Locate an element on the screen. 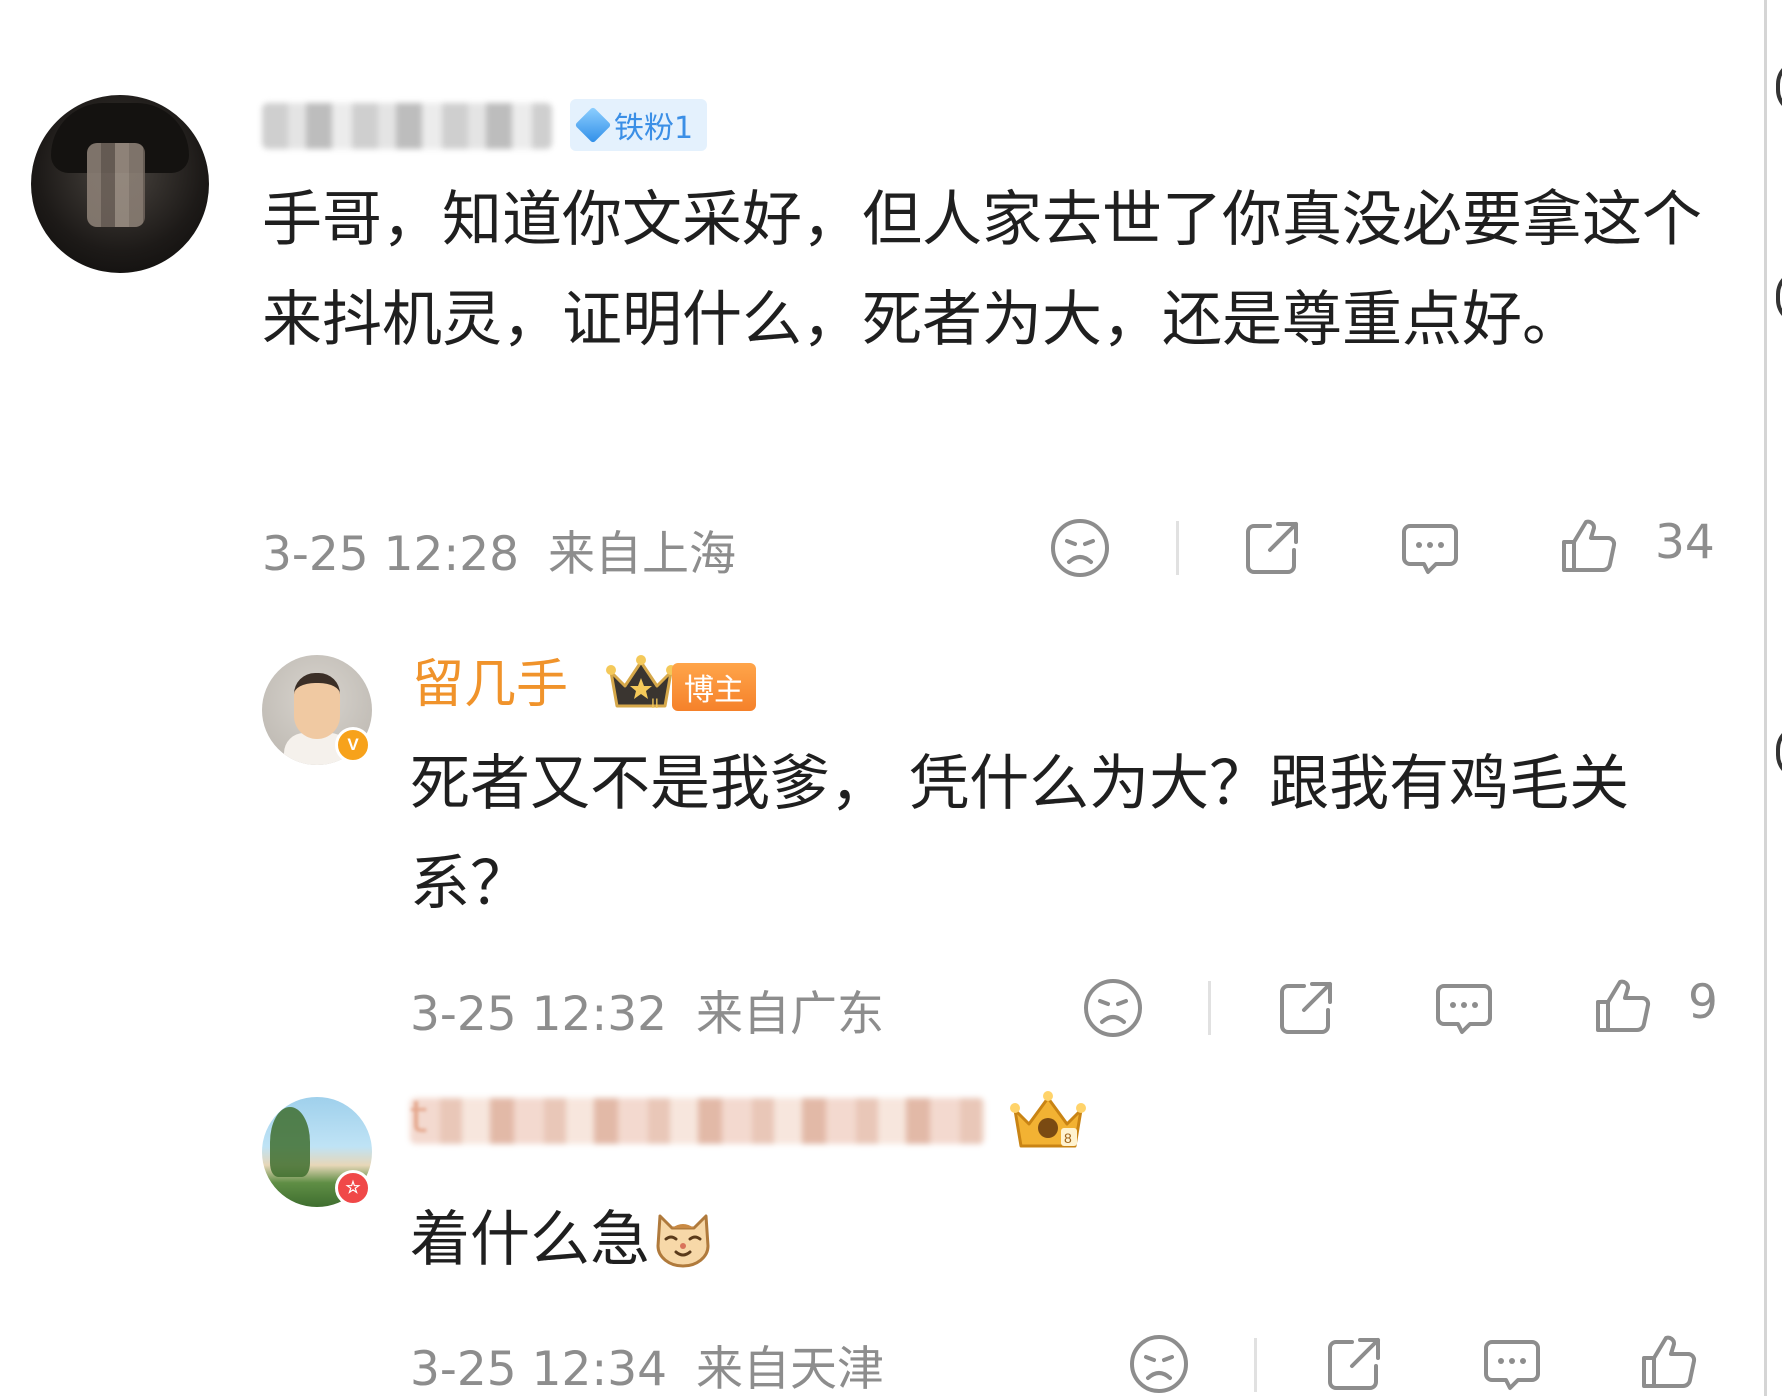 This screenshot has width=1782, height=1399. verified-badge: V is located at coordinates (353, 745).